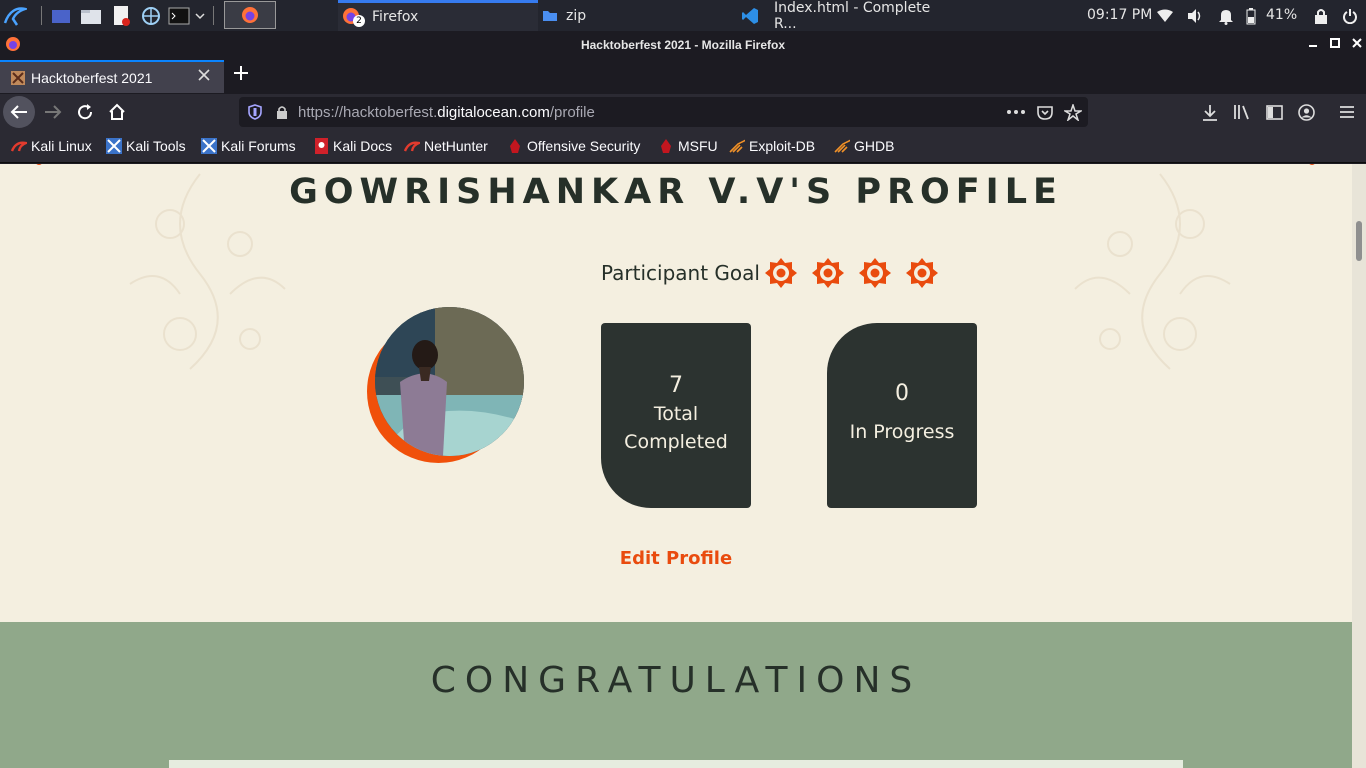  I want to click on page-scrollbar, so click(1359, 466).